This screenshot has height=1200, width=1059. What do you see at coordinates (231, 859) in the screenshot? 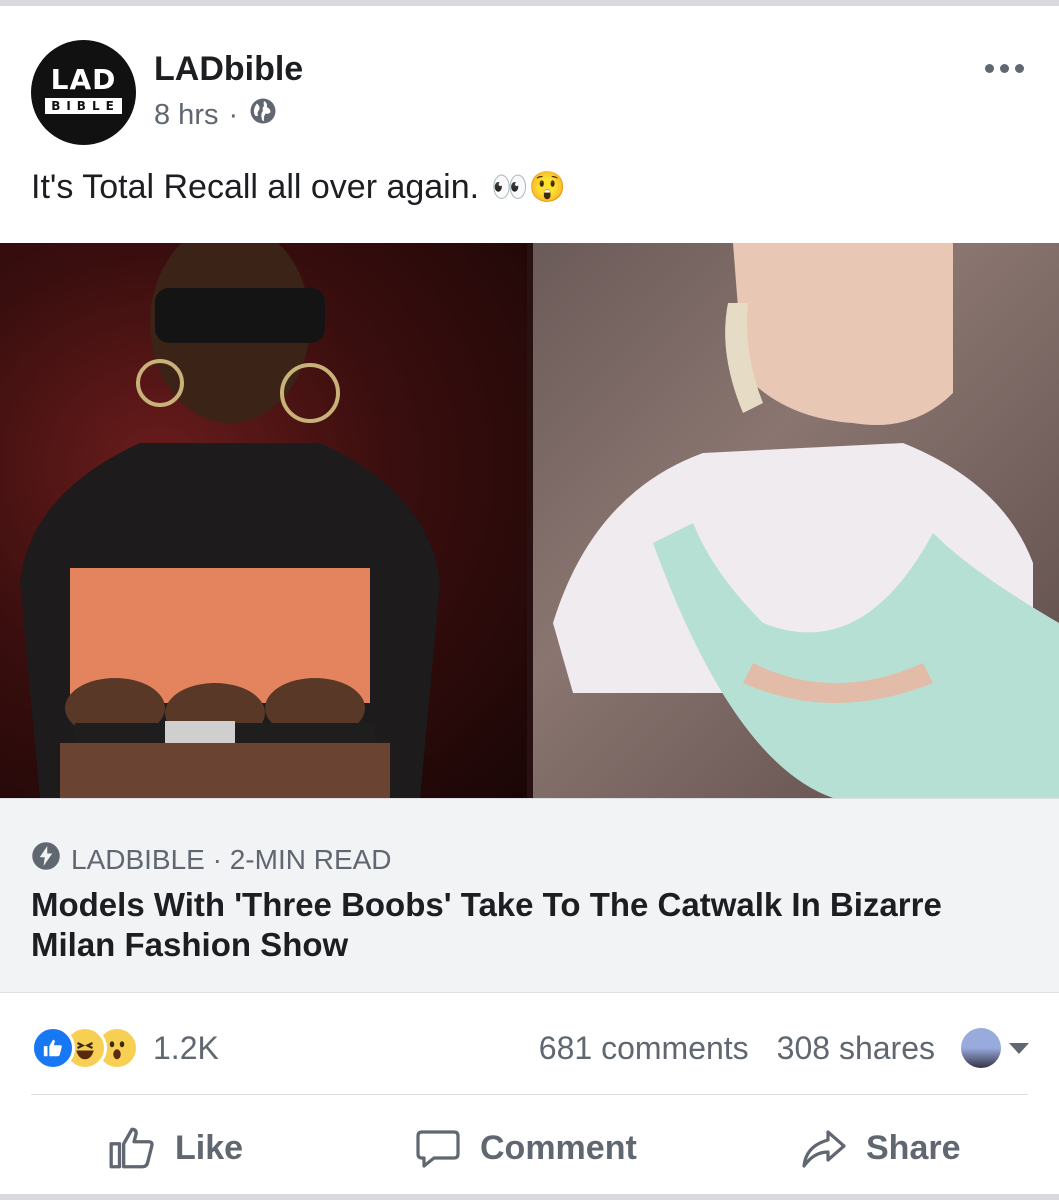
I see `link-source-text: LADBIBLE · 2-MIN READ` at bounding box center [231, 859].